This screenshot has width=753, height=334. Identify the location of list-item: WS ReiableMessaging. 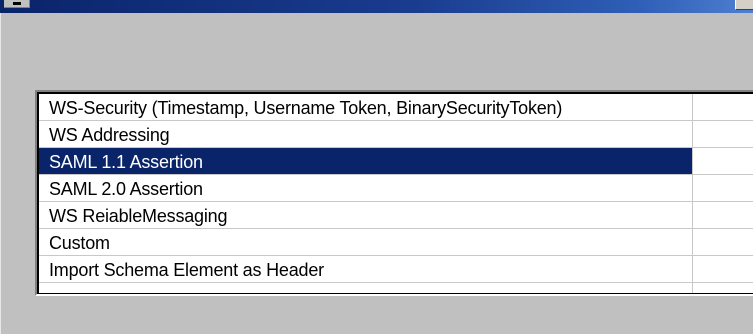
(396, 215).